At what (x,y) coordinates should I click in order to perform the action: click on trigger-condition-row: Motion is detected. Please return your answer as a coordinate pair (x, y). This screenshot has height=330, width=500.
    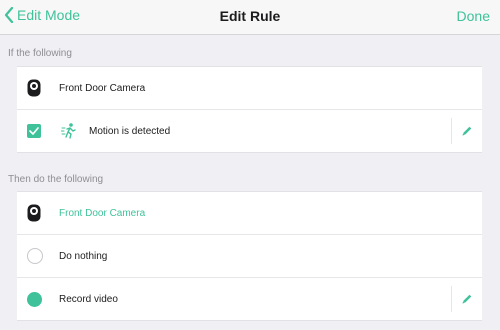
    Looking at the image, I should click on (249, 130).